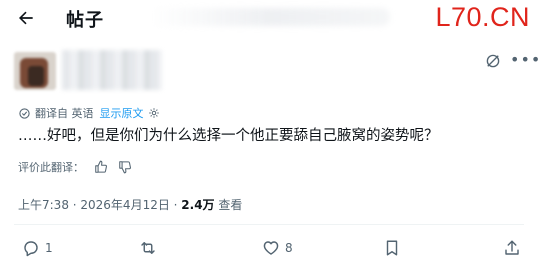  Describe the element at coordinates (31, 249) in the screenshot. I see `reply-icon` at that location.